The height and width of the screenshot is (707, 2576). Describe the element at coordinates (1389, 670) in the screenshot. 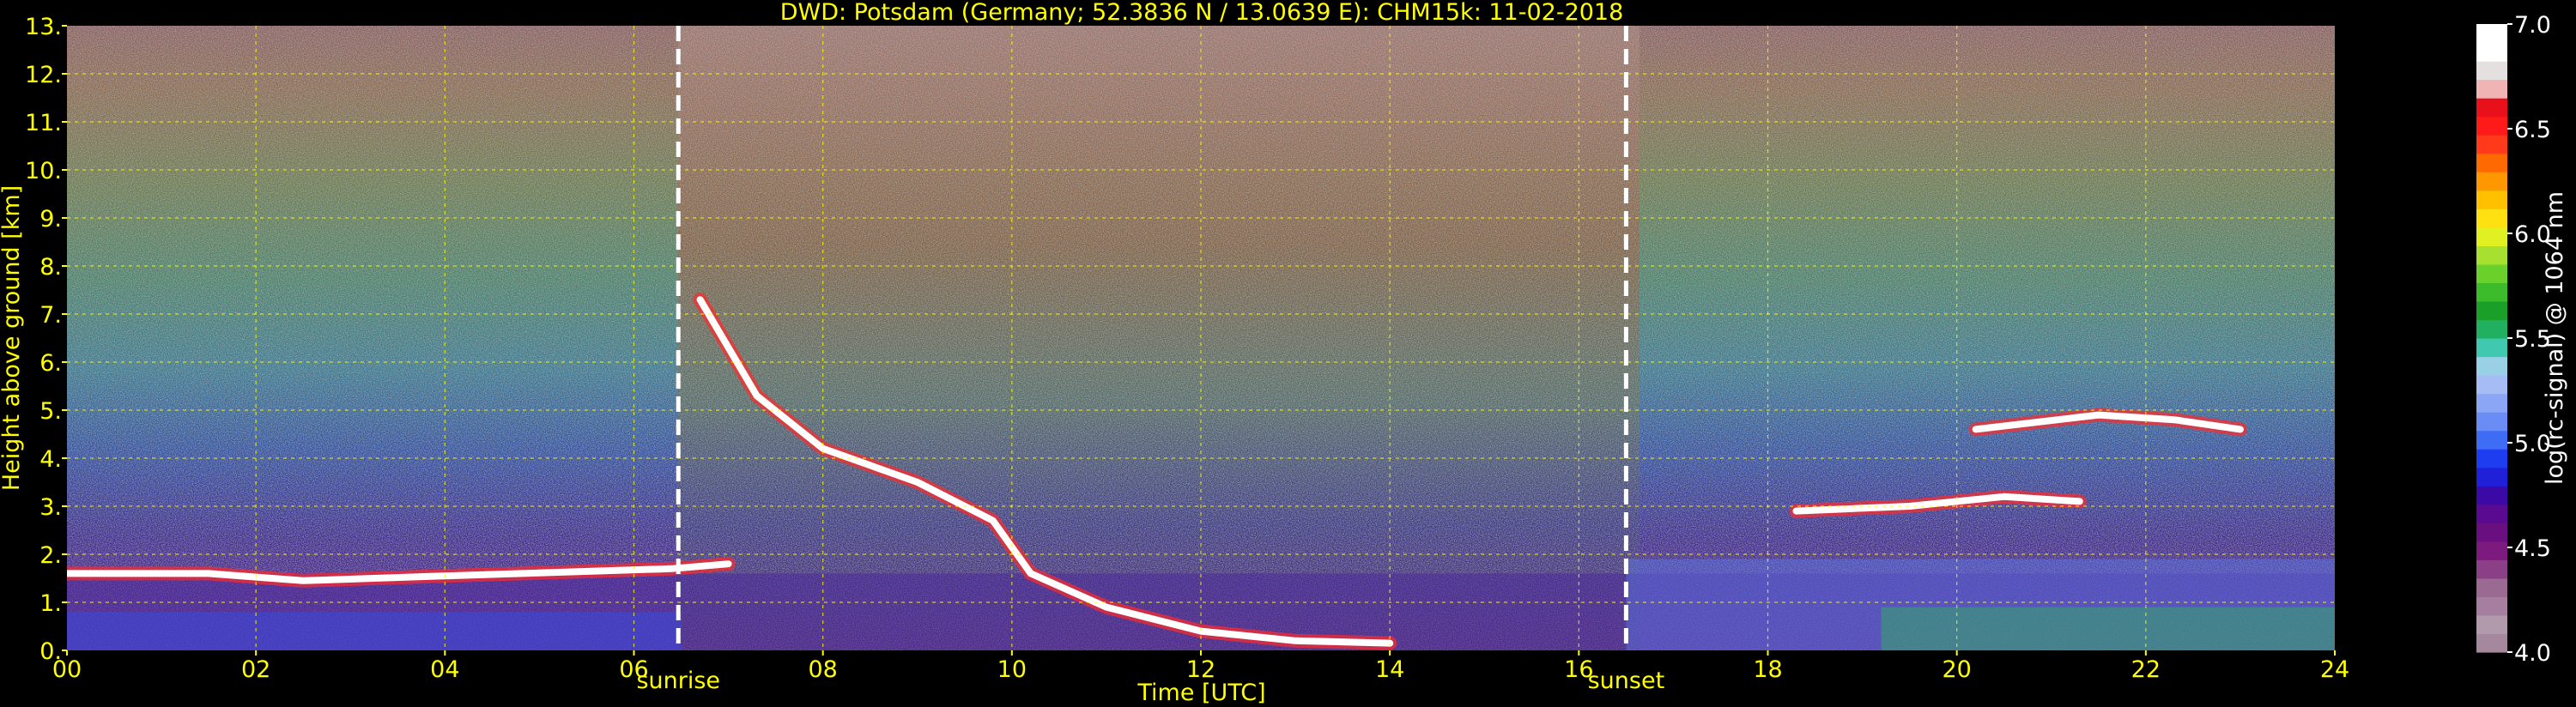

I see `x-tick-label: 14` at that location.